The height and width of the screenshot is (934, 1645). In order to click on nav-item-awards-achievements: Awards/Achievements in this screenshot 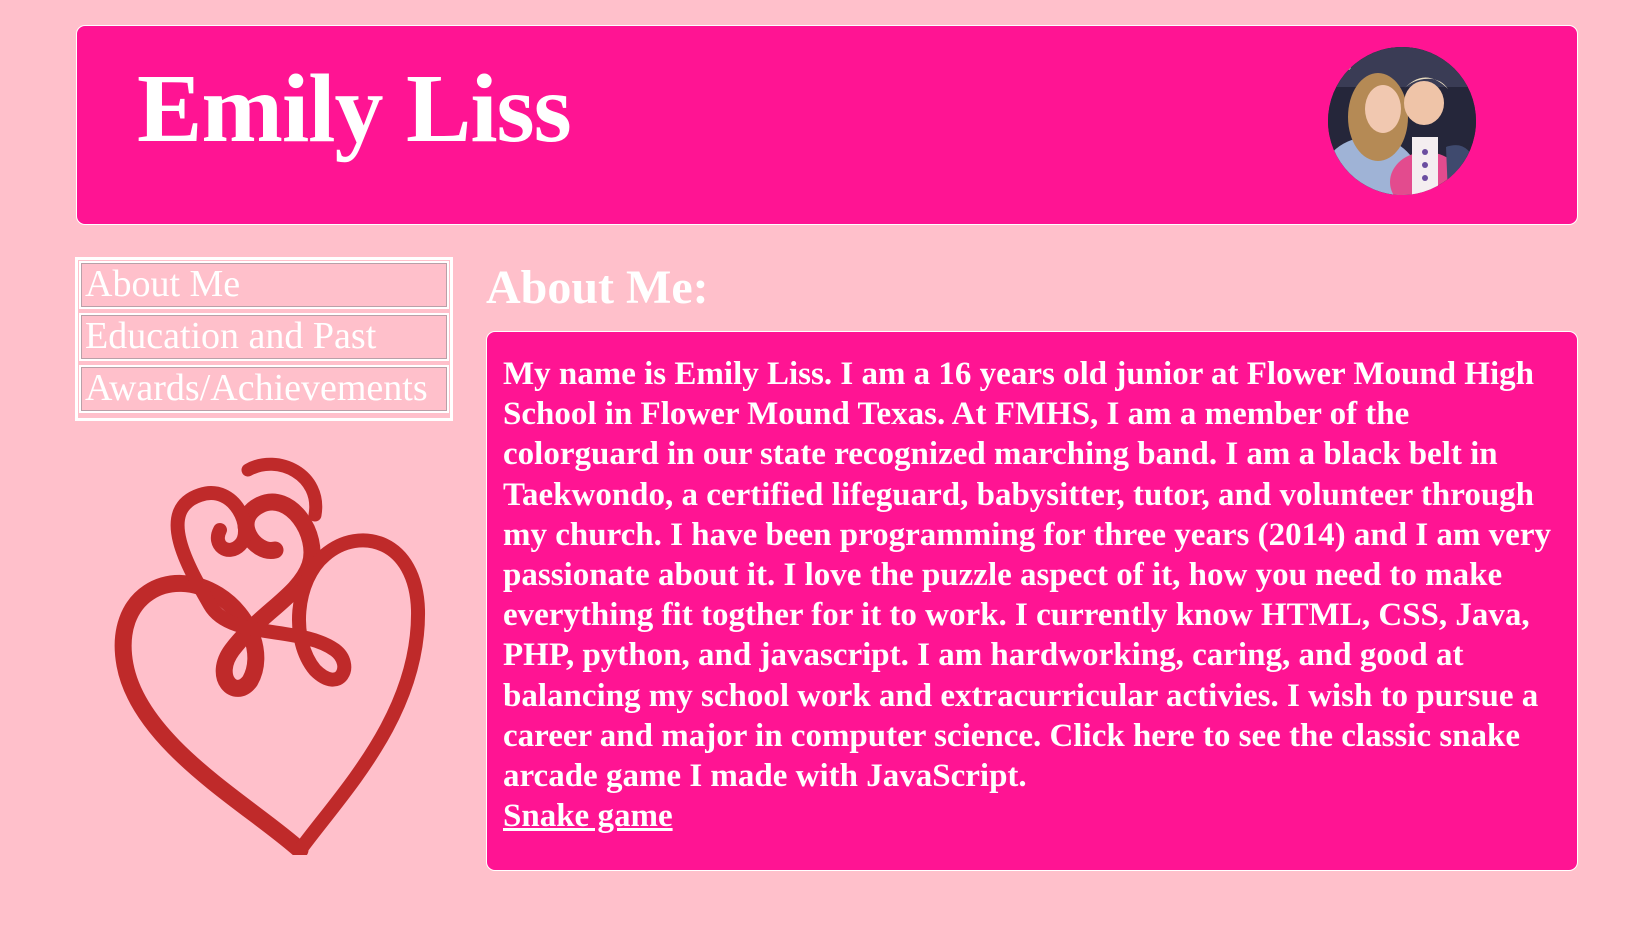, I will do `click(264, 389)`.